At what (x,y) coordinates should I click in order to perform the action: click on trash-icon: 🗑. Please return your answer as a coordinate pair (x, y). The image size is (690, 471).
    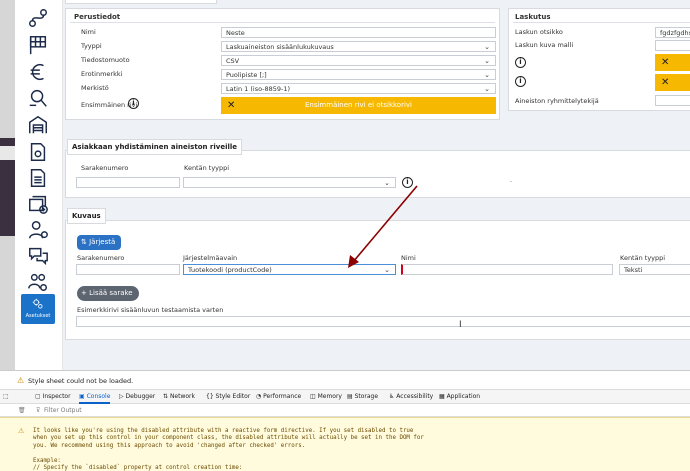
    Looking at the image, I should click on (22, 410).